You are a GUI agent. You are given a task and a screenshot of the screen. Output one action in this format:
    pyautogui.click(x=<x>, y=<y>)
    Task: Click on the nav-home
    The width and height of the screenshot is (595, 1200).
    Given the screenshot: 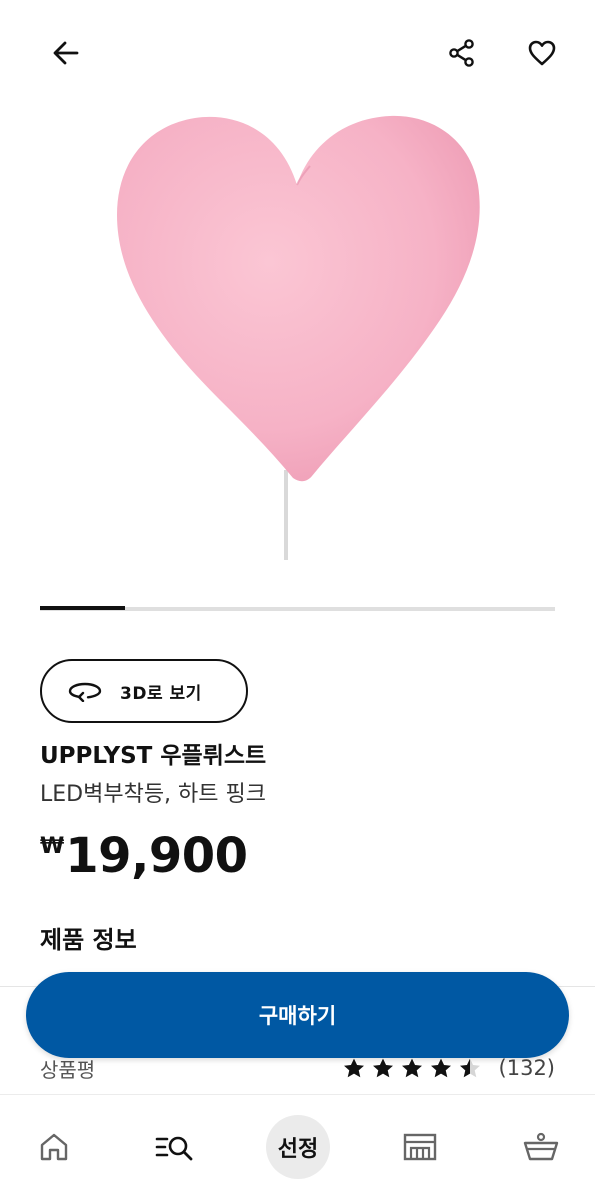 What is the action you would take?
    pyautogui.click(x=54, y=1147)
    